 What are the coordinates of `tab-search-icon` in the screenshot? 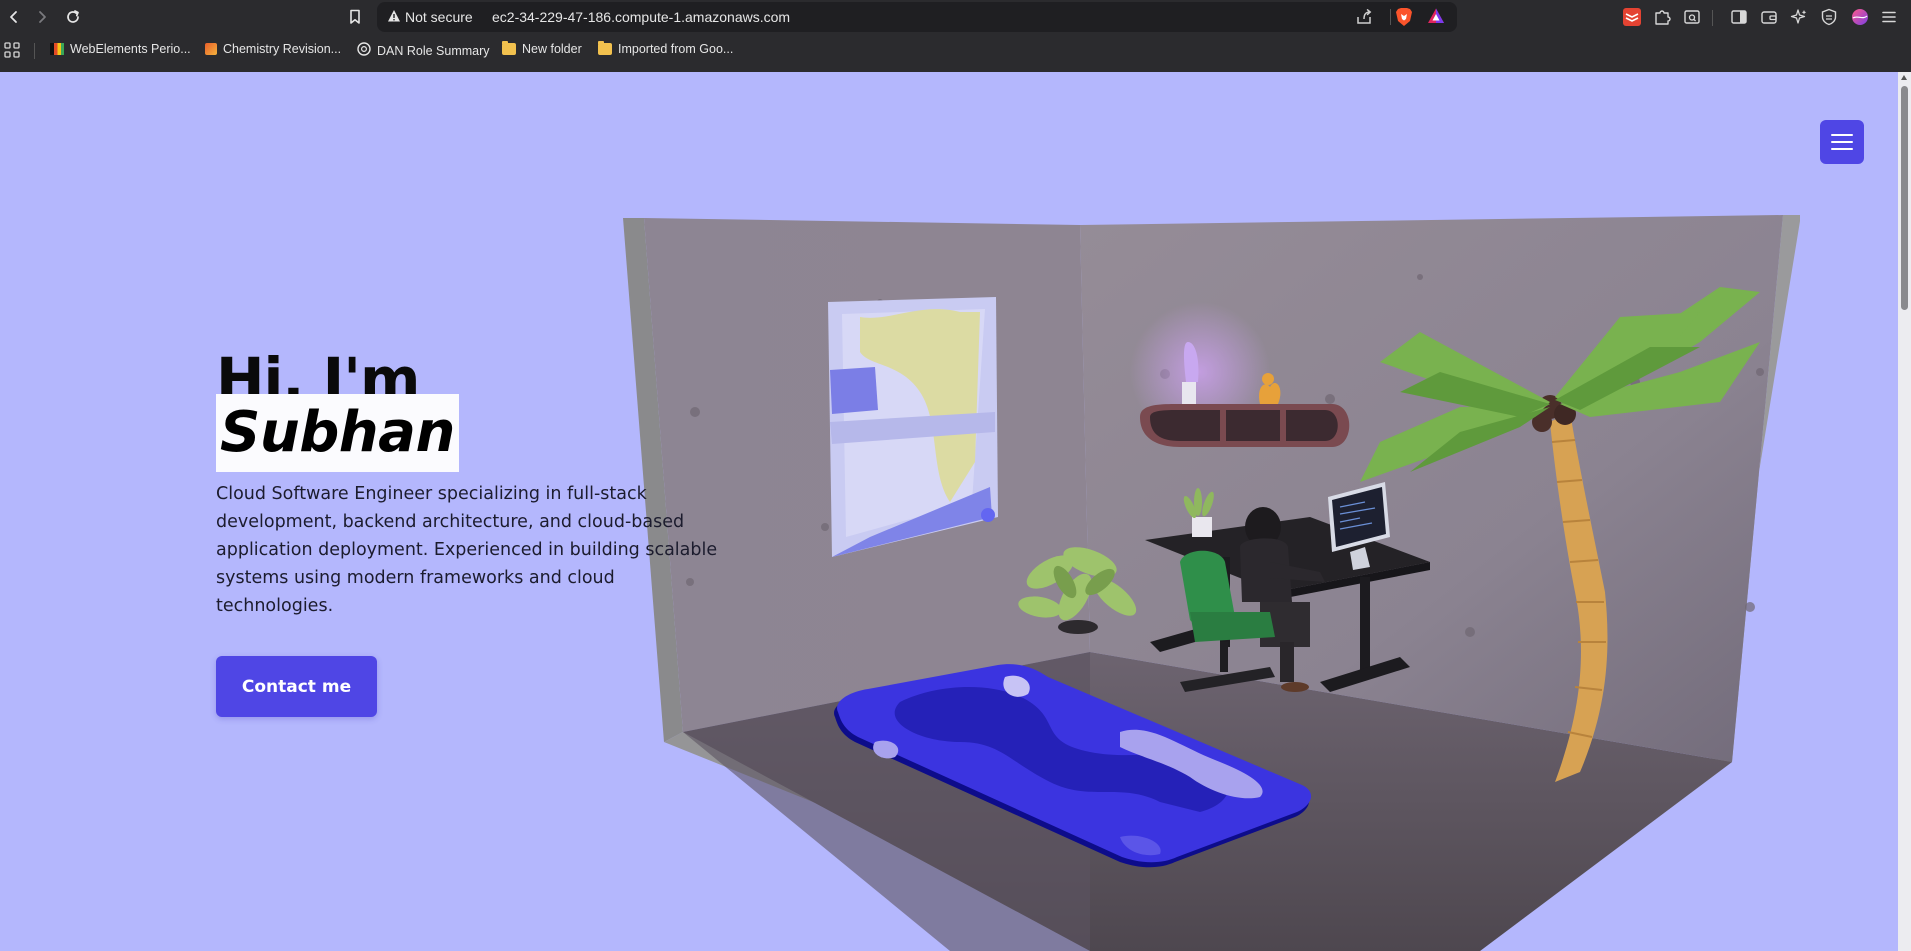 It's located at (1692, 17).